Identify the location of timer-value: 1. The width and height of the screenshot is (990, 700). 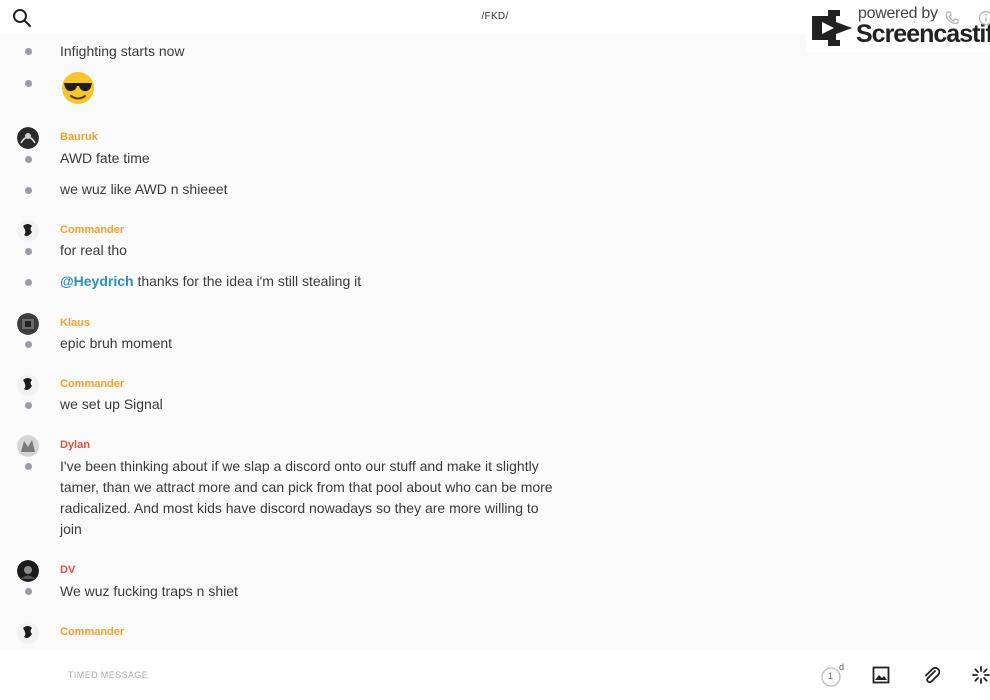
(831, 676).